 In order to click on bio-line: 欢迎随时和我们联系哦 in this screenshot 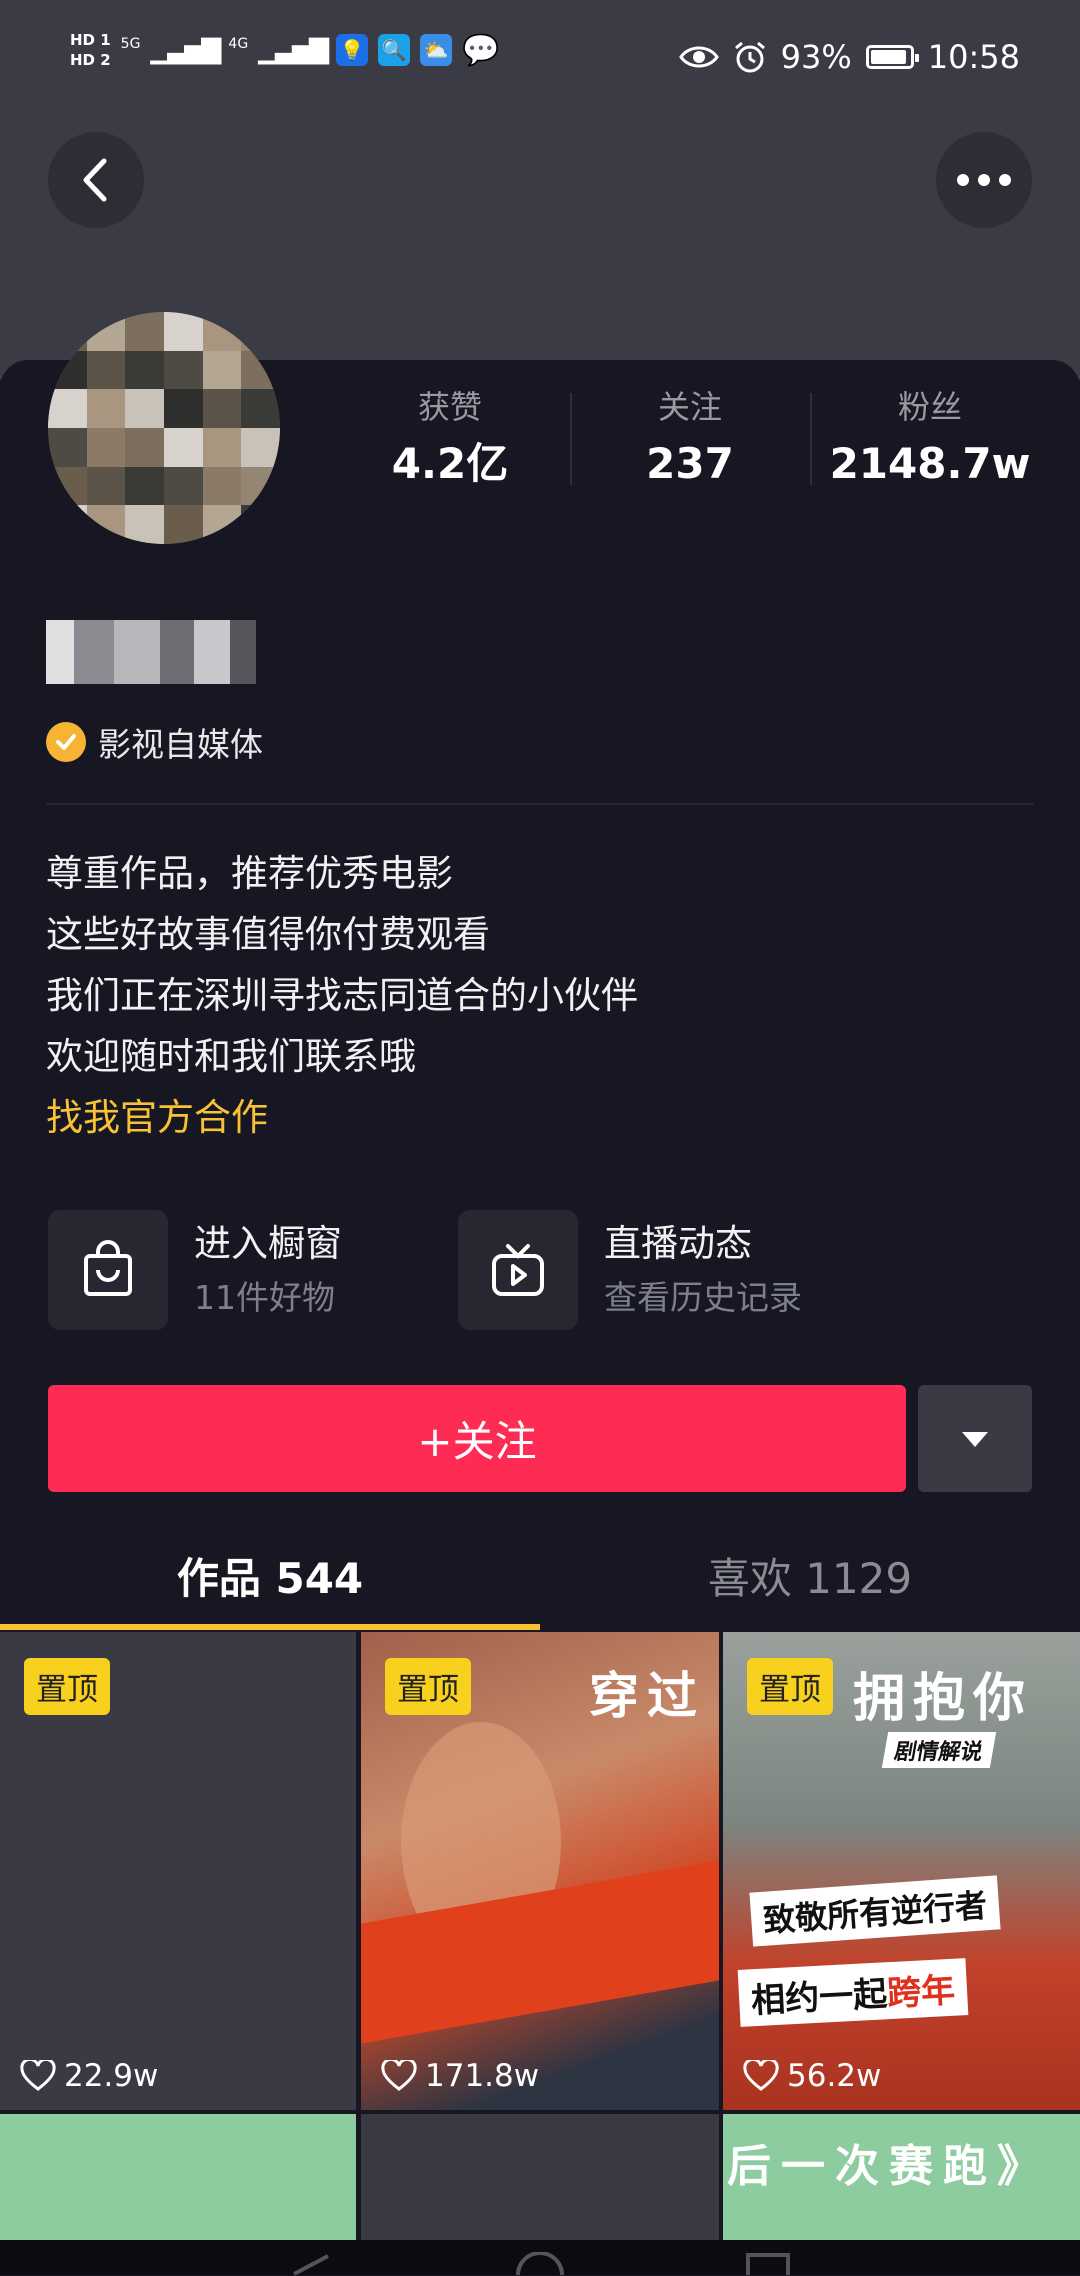, I will do `click(231, 1056)`.